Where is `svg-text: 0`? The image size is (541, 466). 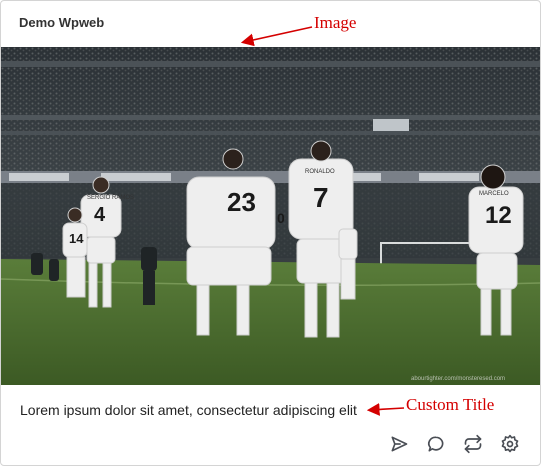
svg-text: 0 is located at coordinates (281, 218).